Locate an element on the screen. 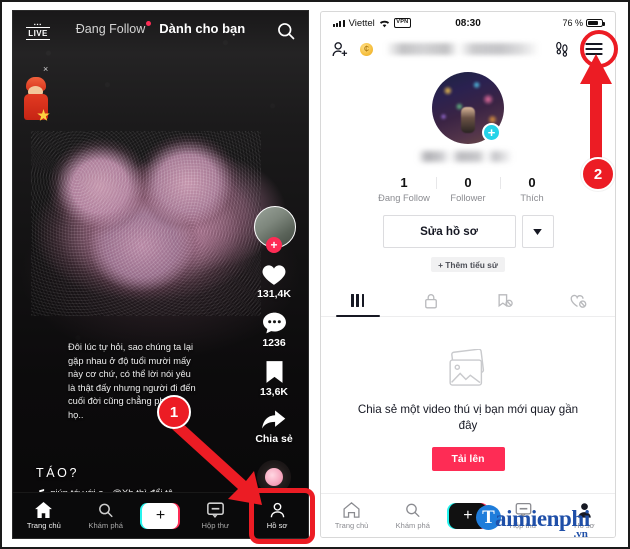 This screenshot has height=549, width=630. annotation-badge-2-number: 2 is located at coordinates (598, 174).